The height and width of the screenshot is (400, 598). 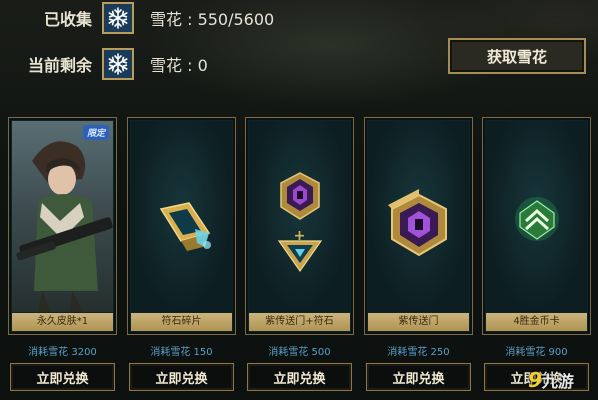 What do you see at coordinates (417, 223) in the screenshot?
I see `purple-portal-icon` at bounding box center [417, 223].